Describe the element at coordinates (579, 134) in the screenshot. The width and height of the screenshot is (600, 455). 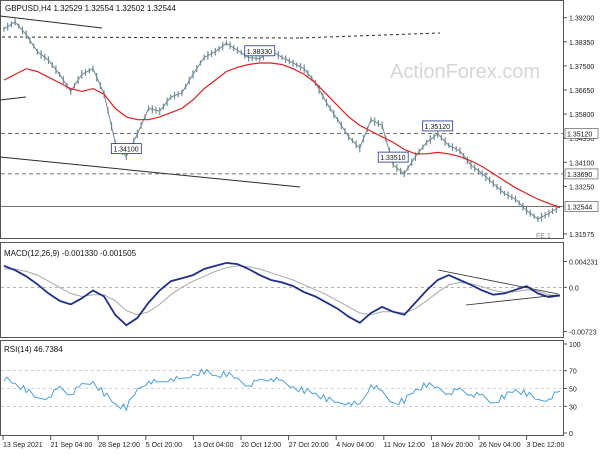
I see `level-tag-0: 1.35120` at that location.